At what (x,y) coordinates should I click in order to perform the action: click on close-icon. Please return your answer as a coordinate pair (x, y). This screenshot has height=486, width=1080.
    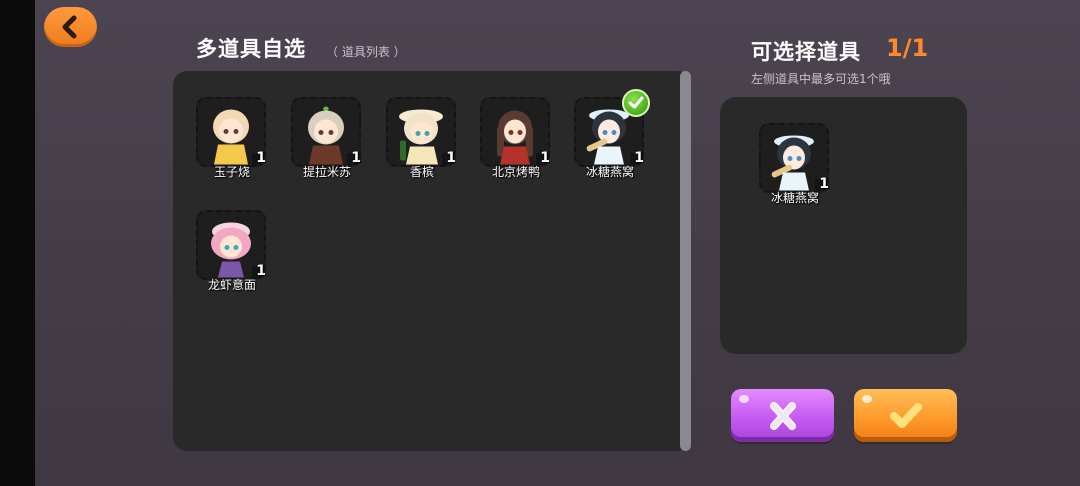
    Looking at the image, I should click on (782, 415).